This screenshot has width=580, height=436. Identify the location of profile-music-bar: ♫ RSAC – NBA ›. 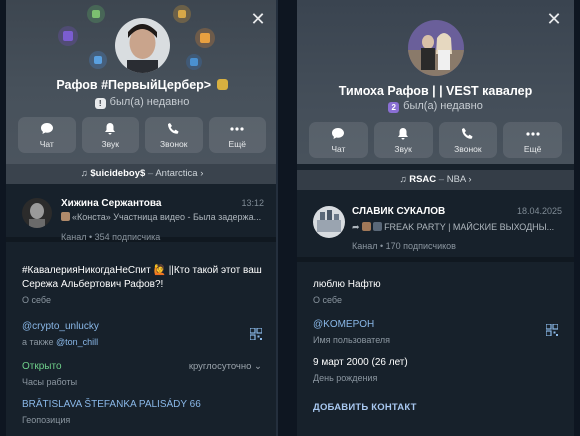
(435, 180).